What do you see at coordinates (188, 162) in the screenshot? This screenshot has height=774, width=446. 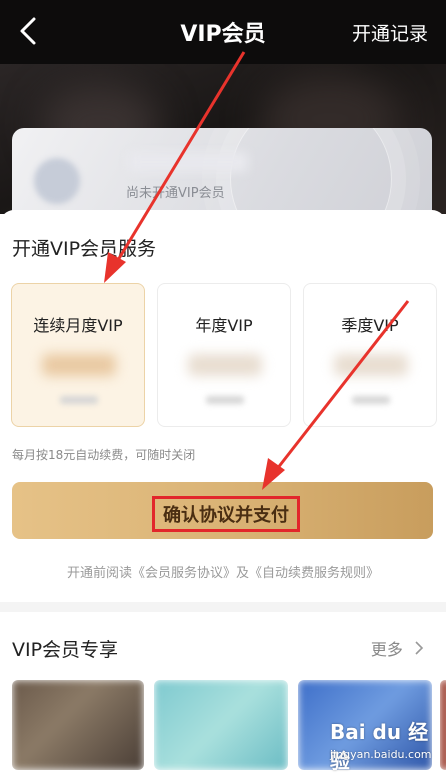 I see `user-name-blurred` at bounding box center [188, 162].